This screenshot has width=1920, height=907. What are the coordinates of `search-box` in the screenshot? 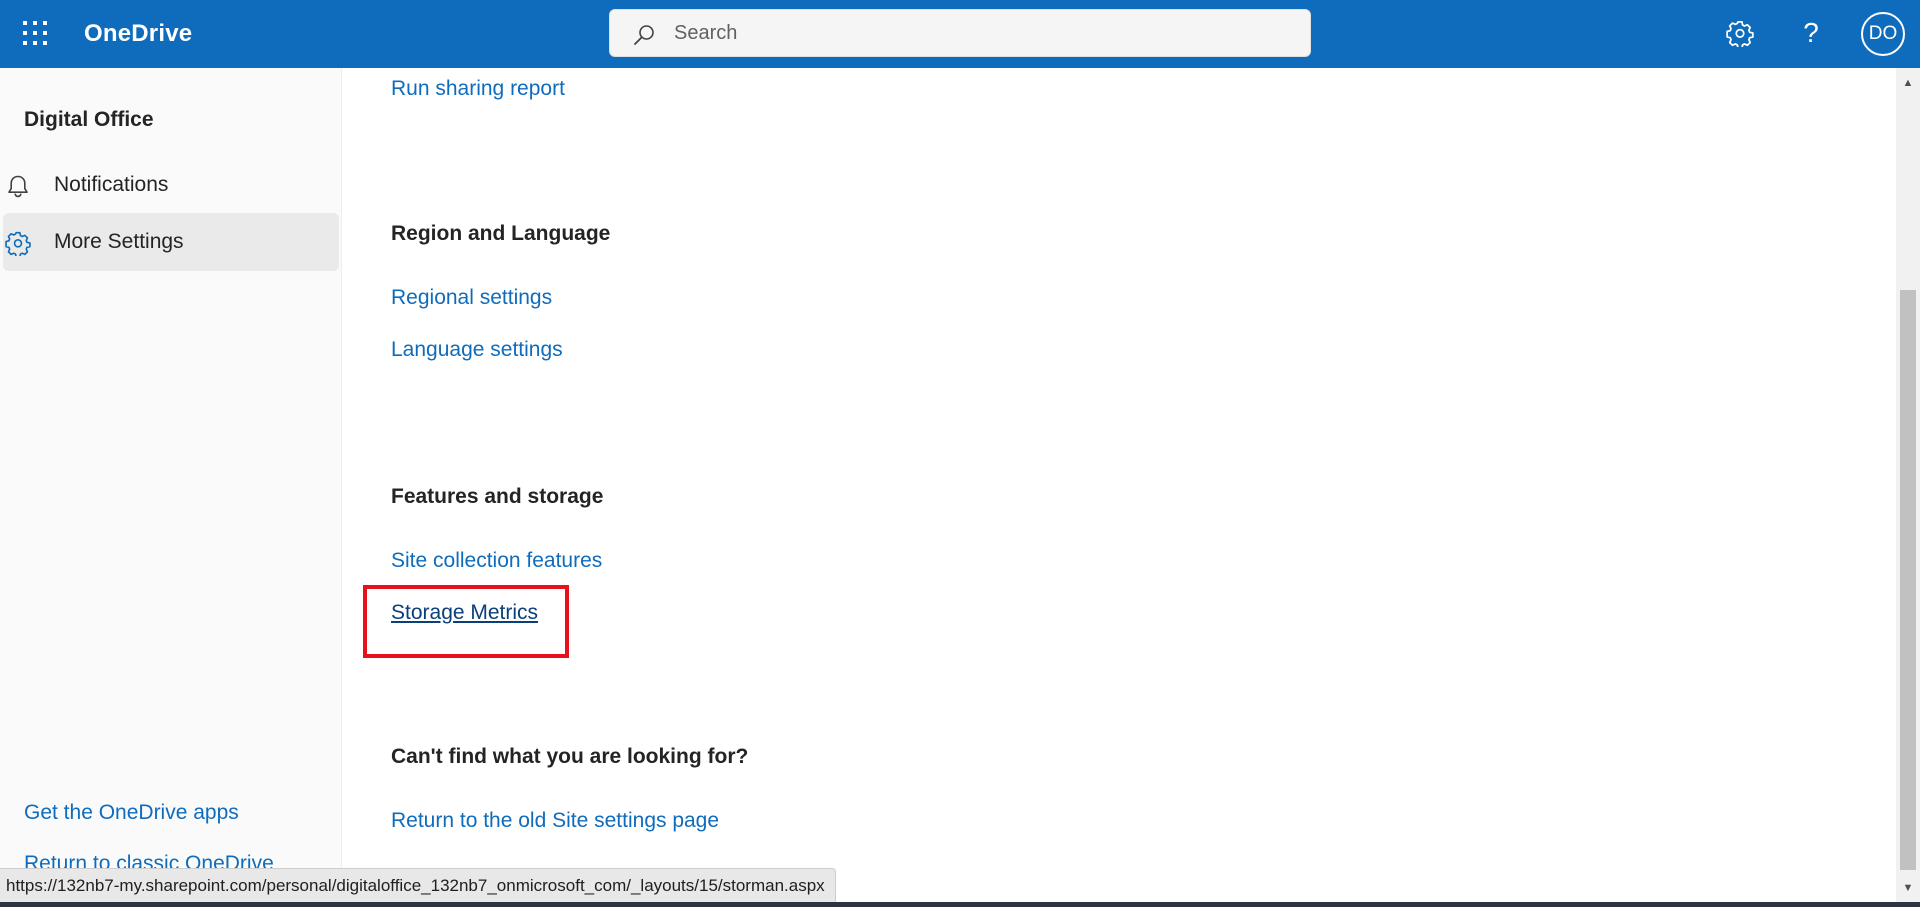 It's located at (960, 33).